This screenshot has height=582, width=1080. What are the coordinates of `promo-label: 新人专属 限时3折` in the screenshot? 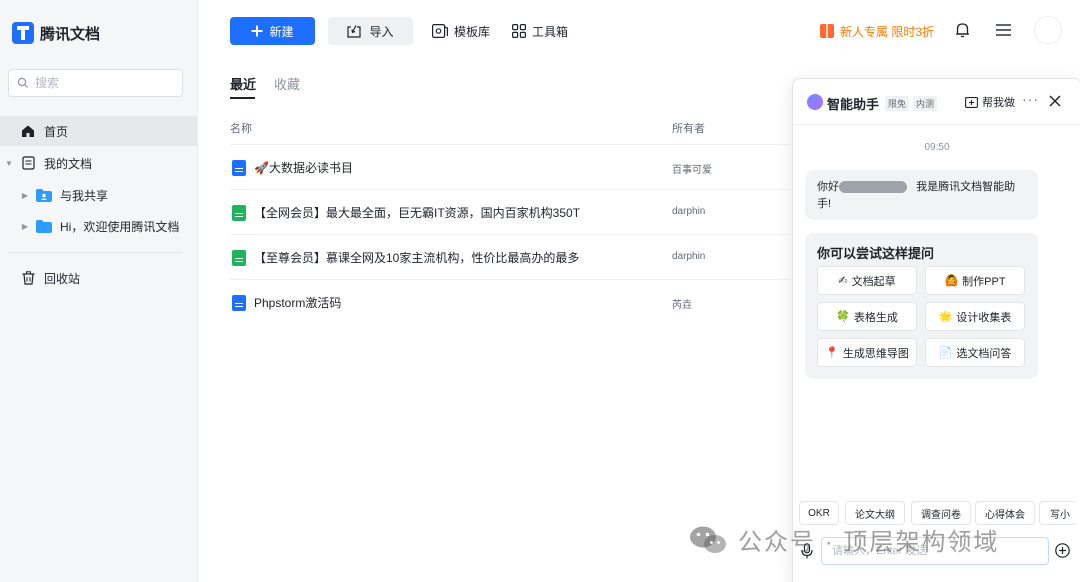 It's located at (887, 31).